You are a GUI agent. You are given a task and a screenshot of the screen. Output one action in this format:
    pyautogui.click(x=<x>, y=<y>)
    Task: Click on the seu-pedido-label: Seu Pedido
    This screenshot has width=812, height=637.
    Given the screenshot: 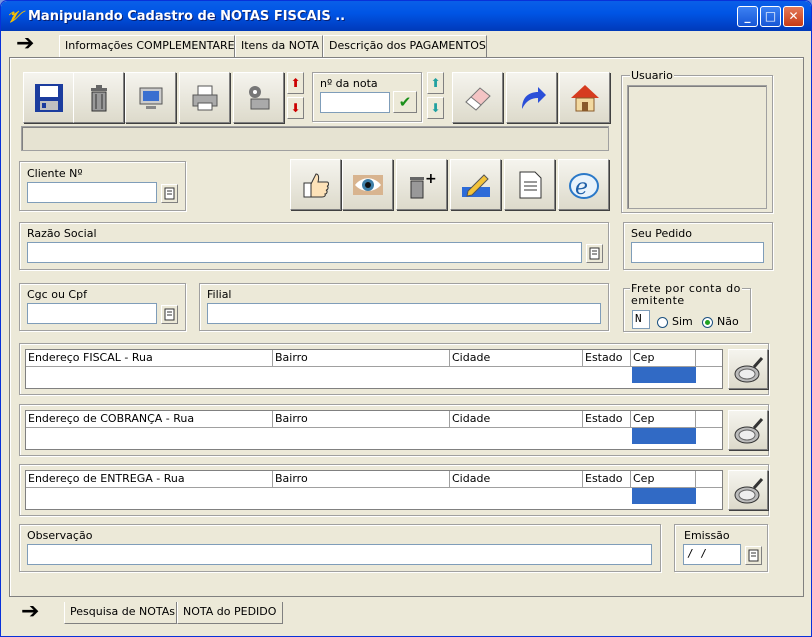 What is the action you would take?
    pyautogui.click(x=661, y=233)
    